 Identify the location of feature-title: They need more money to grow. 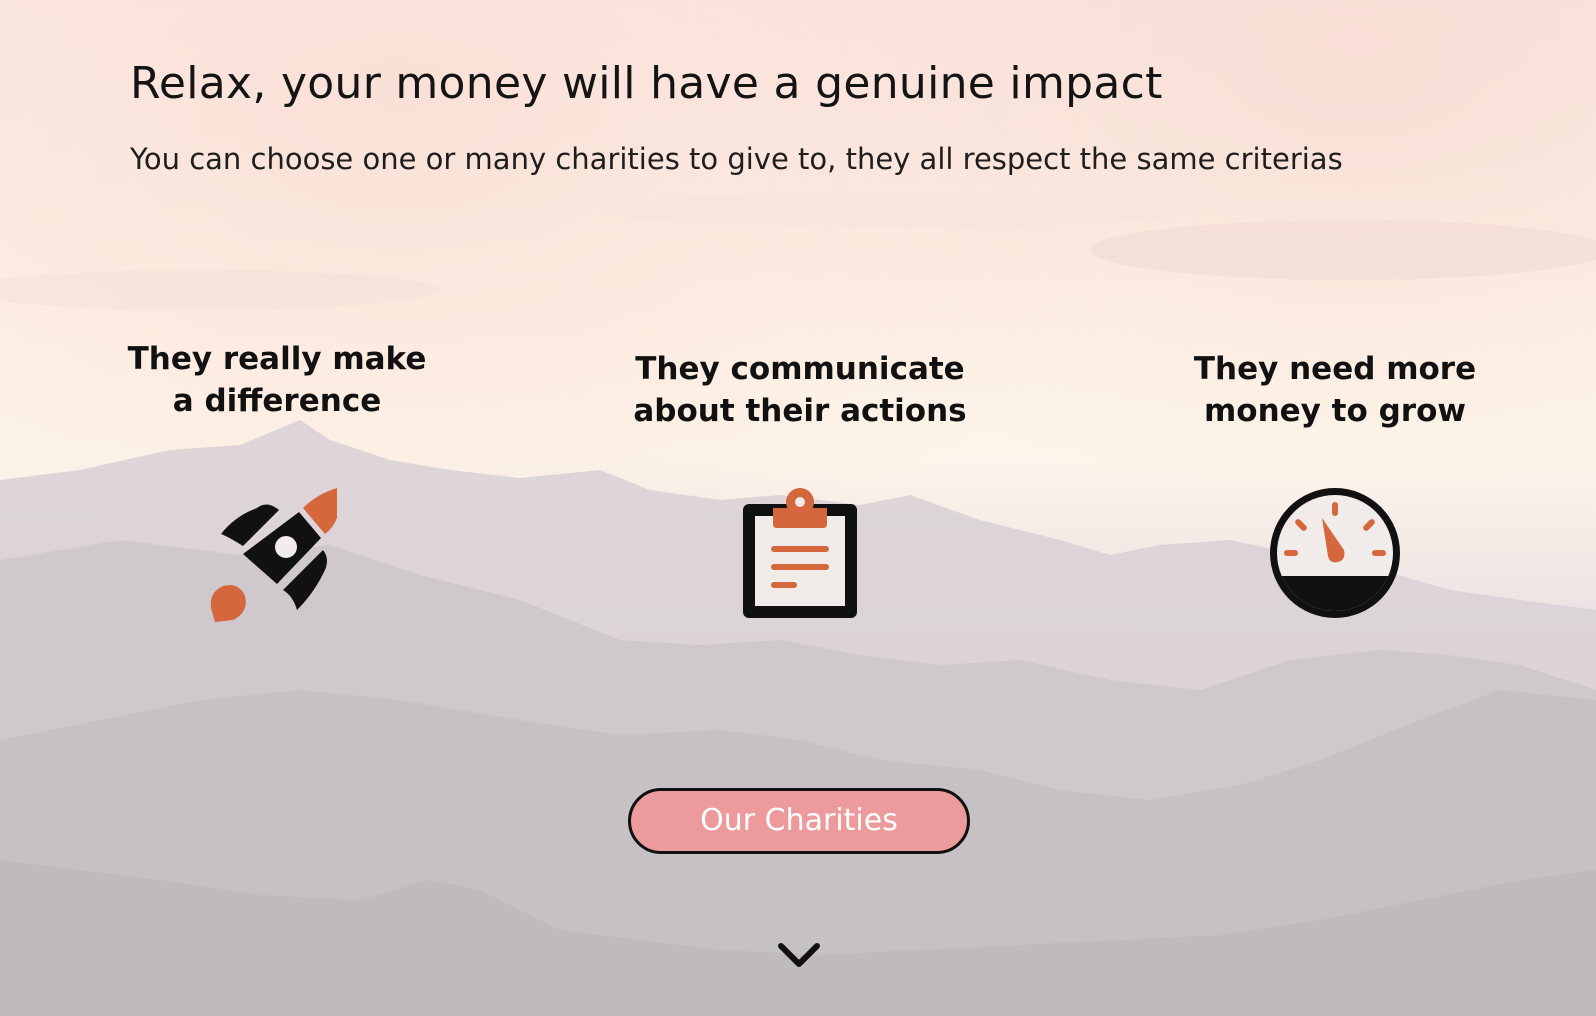
(1335, 390).